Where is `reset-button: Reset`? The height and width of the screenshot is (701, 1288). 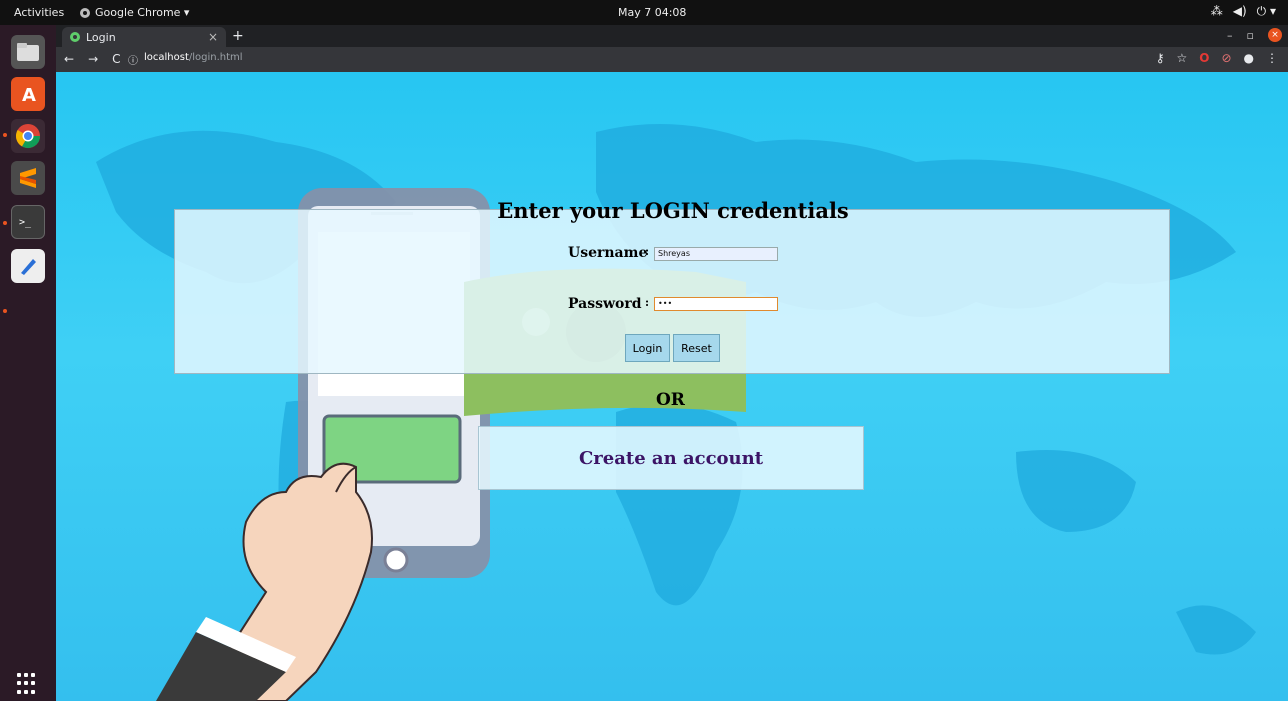
reset-button: Reset is located at coordinates (696, 348).